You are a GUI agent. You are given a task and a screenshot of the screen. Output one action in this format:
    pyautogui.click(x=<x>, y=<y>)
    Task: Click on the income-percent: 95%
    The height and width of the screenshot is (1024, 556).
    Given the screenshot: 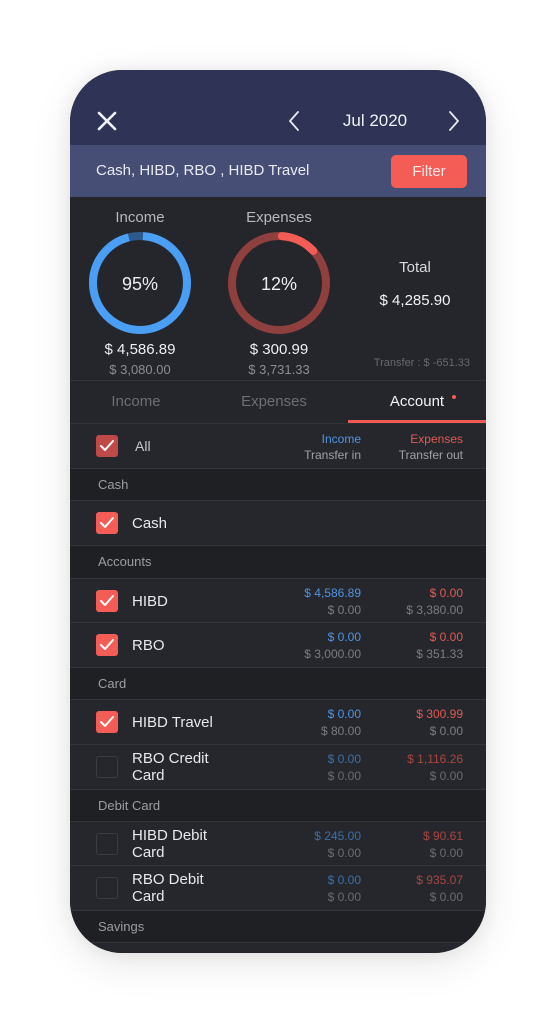 What is the action you would take?
    pyautogui.click(x=140, y=284)
    